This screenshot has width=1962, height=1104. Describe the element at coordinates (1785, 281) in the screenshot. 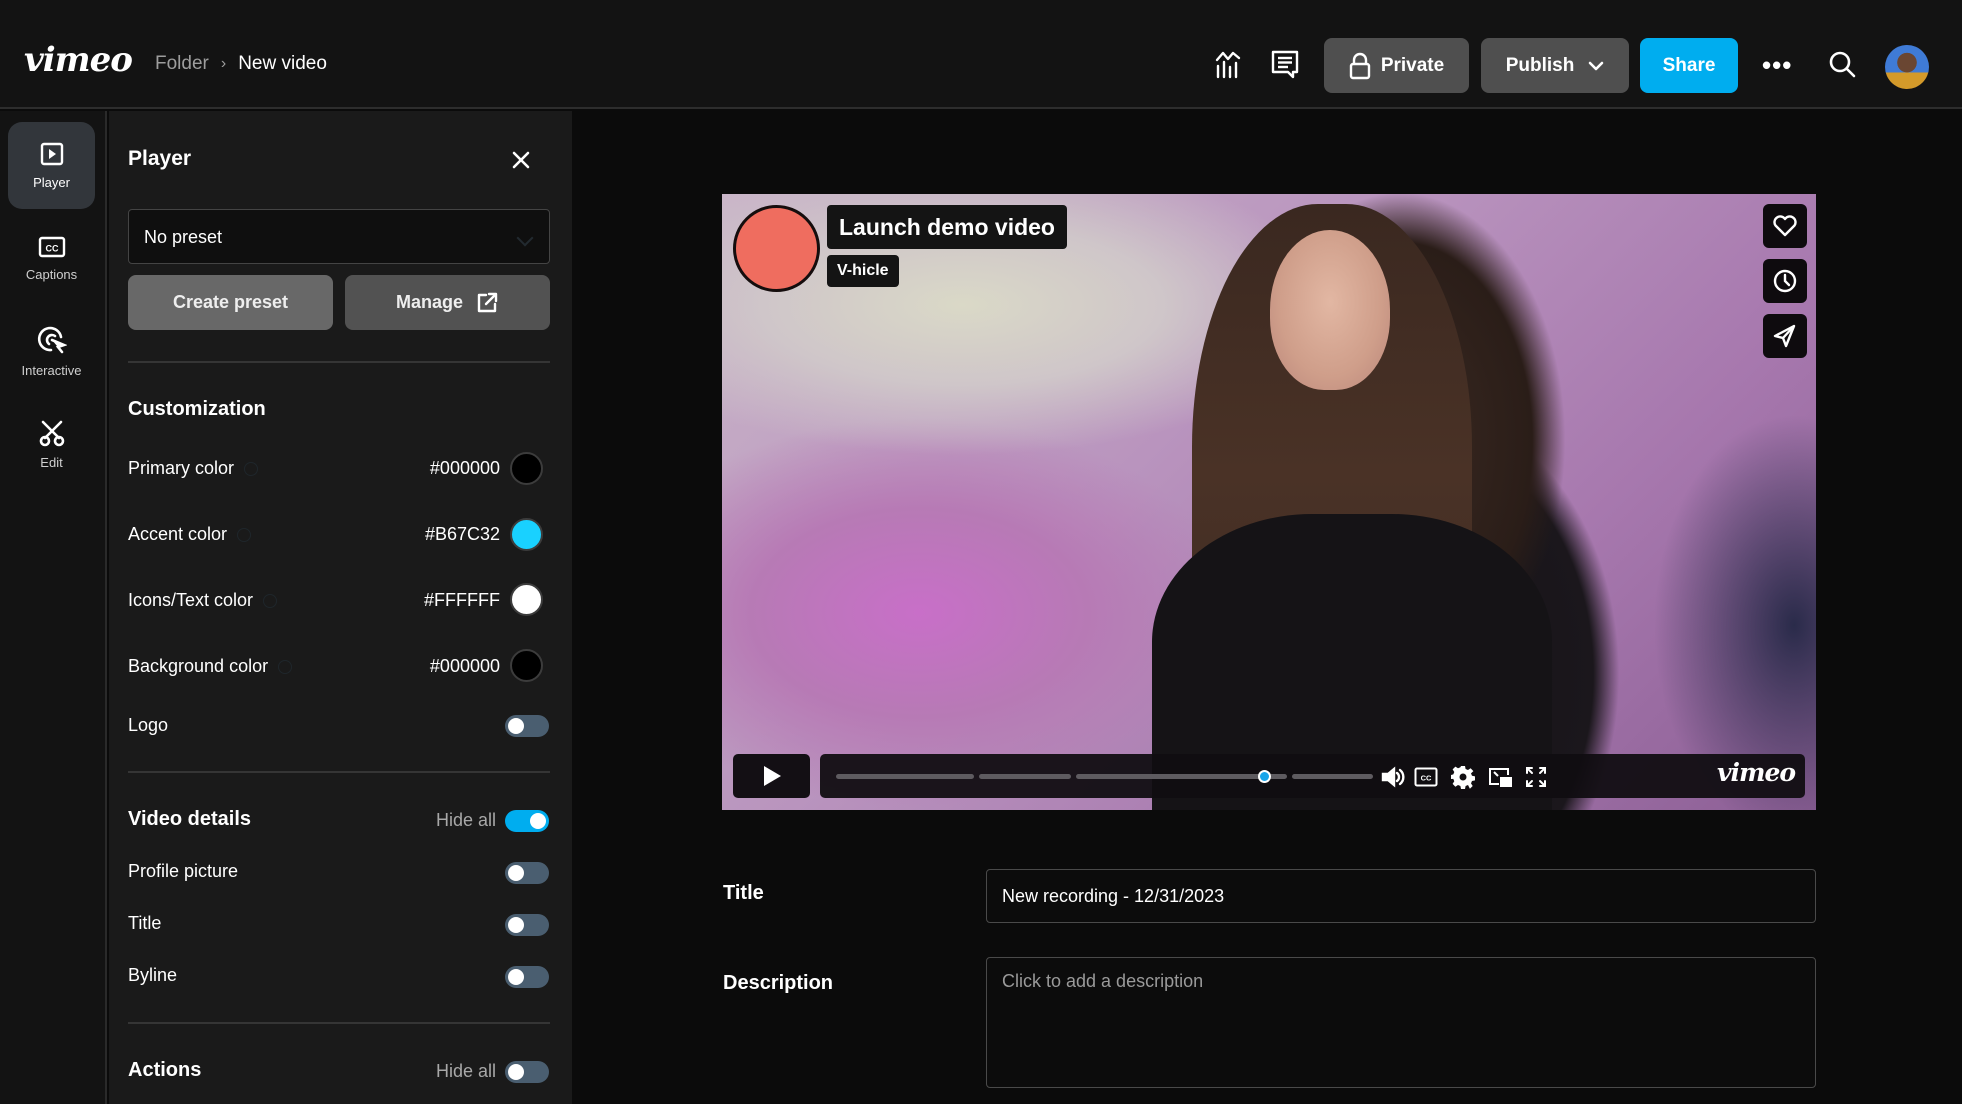

I see `watch-later-icon` at that location.